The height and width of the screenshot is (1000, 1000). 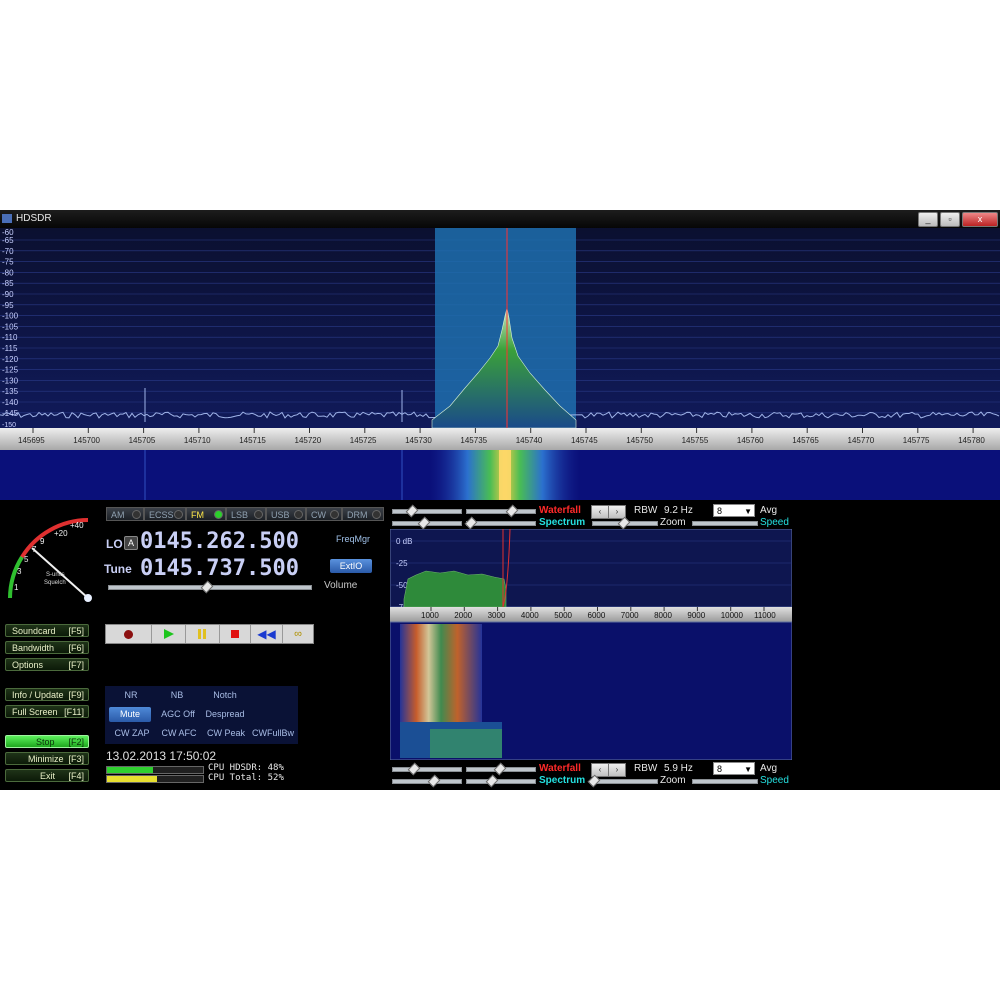 What do you see at coordinates (203, 634) in the screenshot?
I see `pause-button` at bounding box center [203, 634].